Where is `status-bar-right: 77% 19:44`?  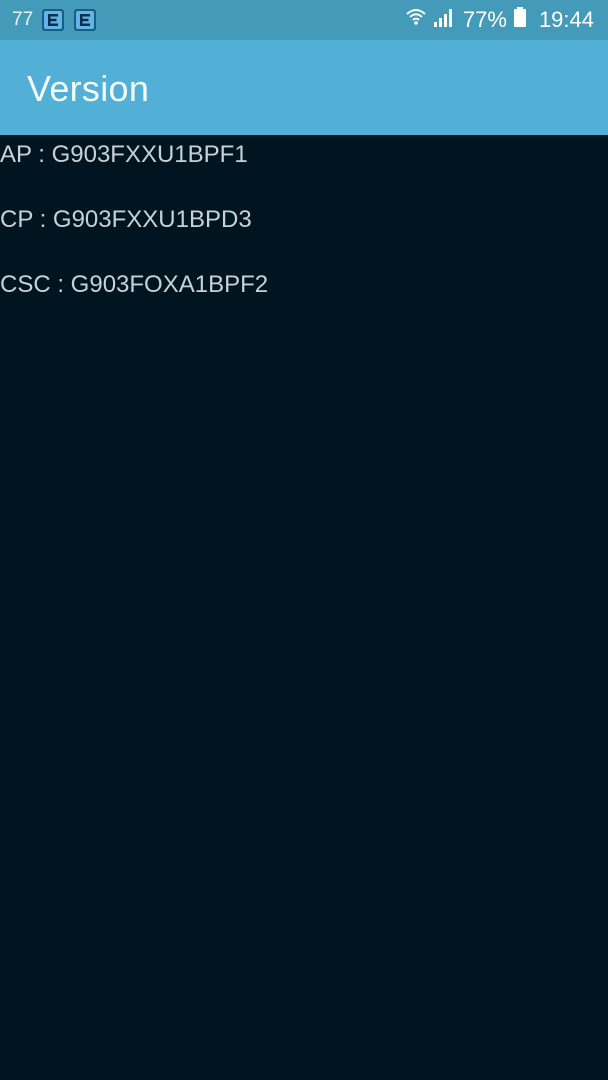 status-bar-right: 77% 19:44 is located at coordinates (499, 20).